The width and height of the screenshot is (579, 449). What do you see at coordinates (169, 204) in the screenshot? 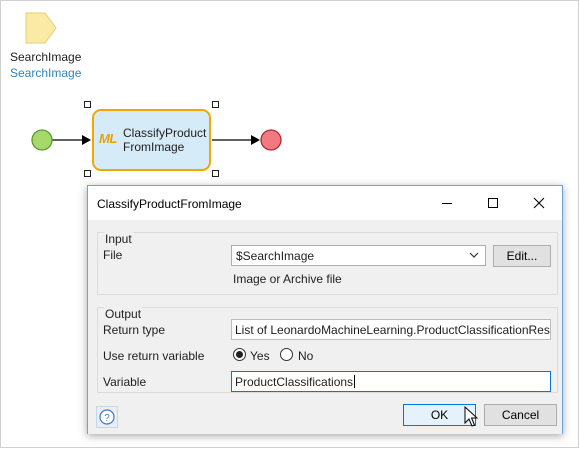
I see `dialog-title: ClassifyProductFromImage` at bounding box center [169, 204].